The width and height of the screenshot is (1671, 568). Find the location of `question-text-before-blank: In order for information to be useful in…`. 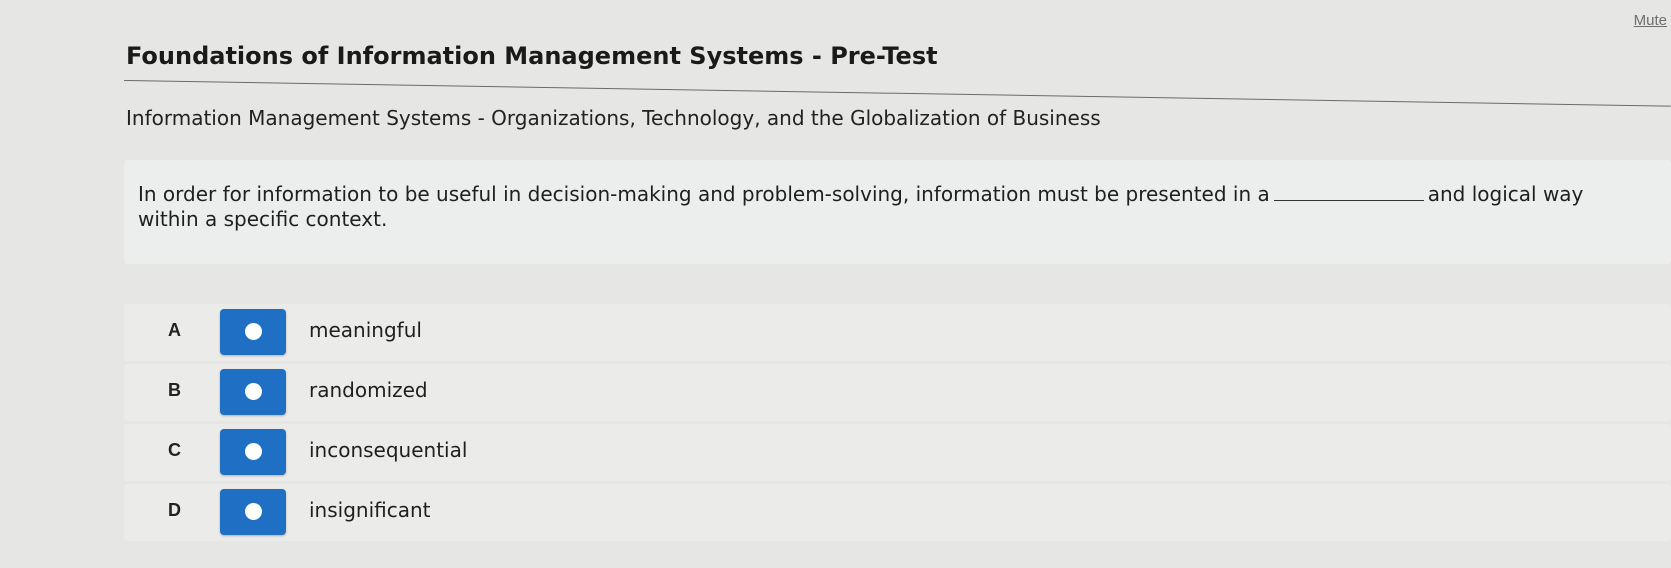

question-text-before-blank: In order for information to be useful in… is located at coordinates (704, 194).